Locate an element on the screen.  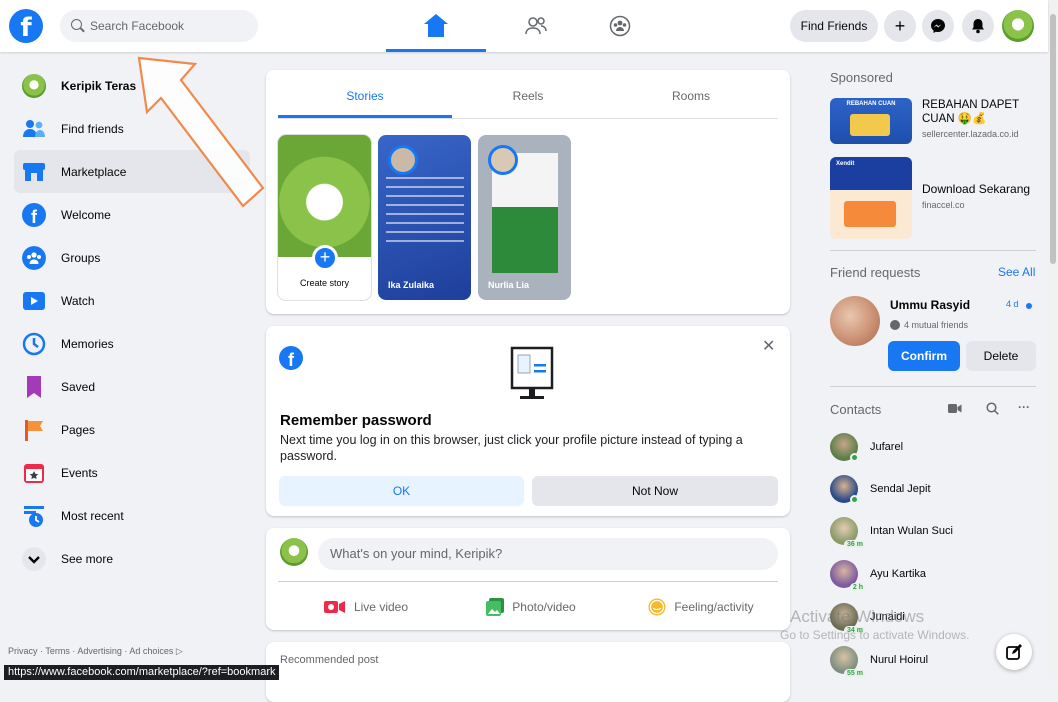
memories-icon is located at coordinates (34, 344).